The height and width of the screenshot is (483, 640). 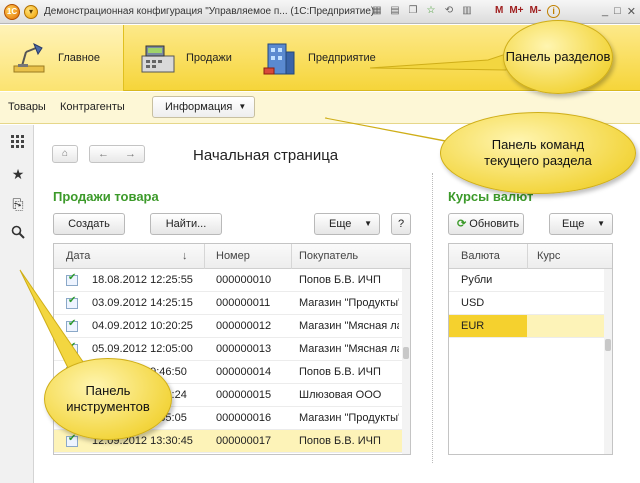 I want to click on command-goods: Товары, so click(x=27, y=107).